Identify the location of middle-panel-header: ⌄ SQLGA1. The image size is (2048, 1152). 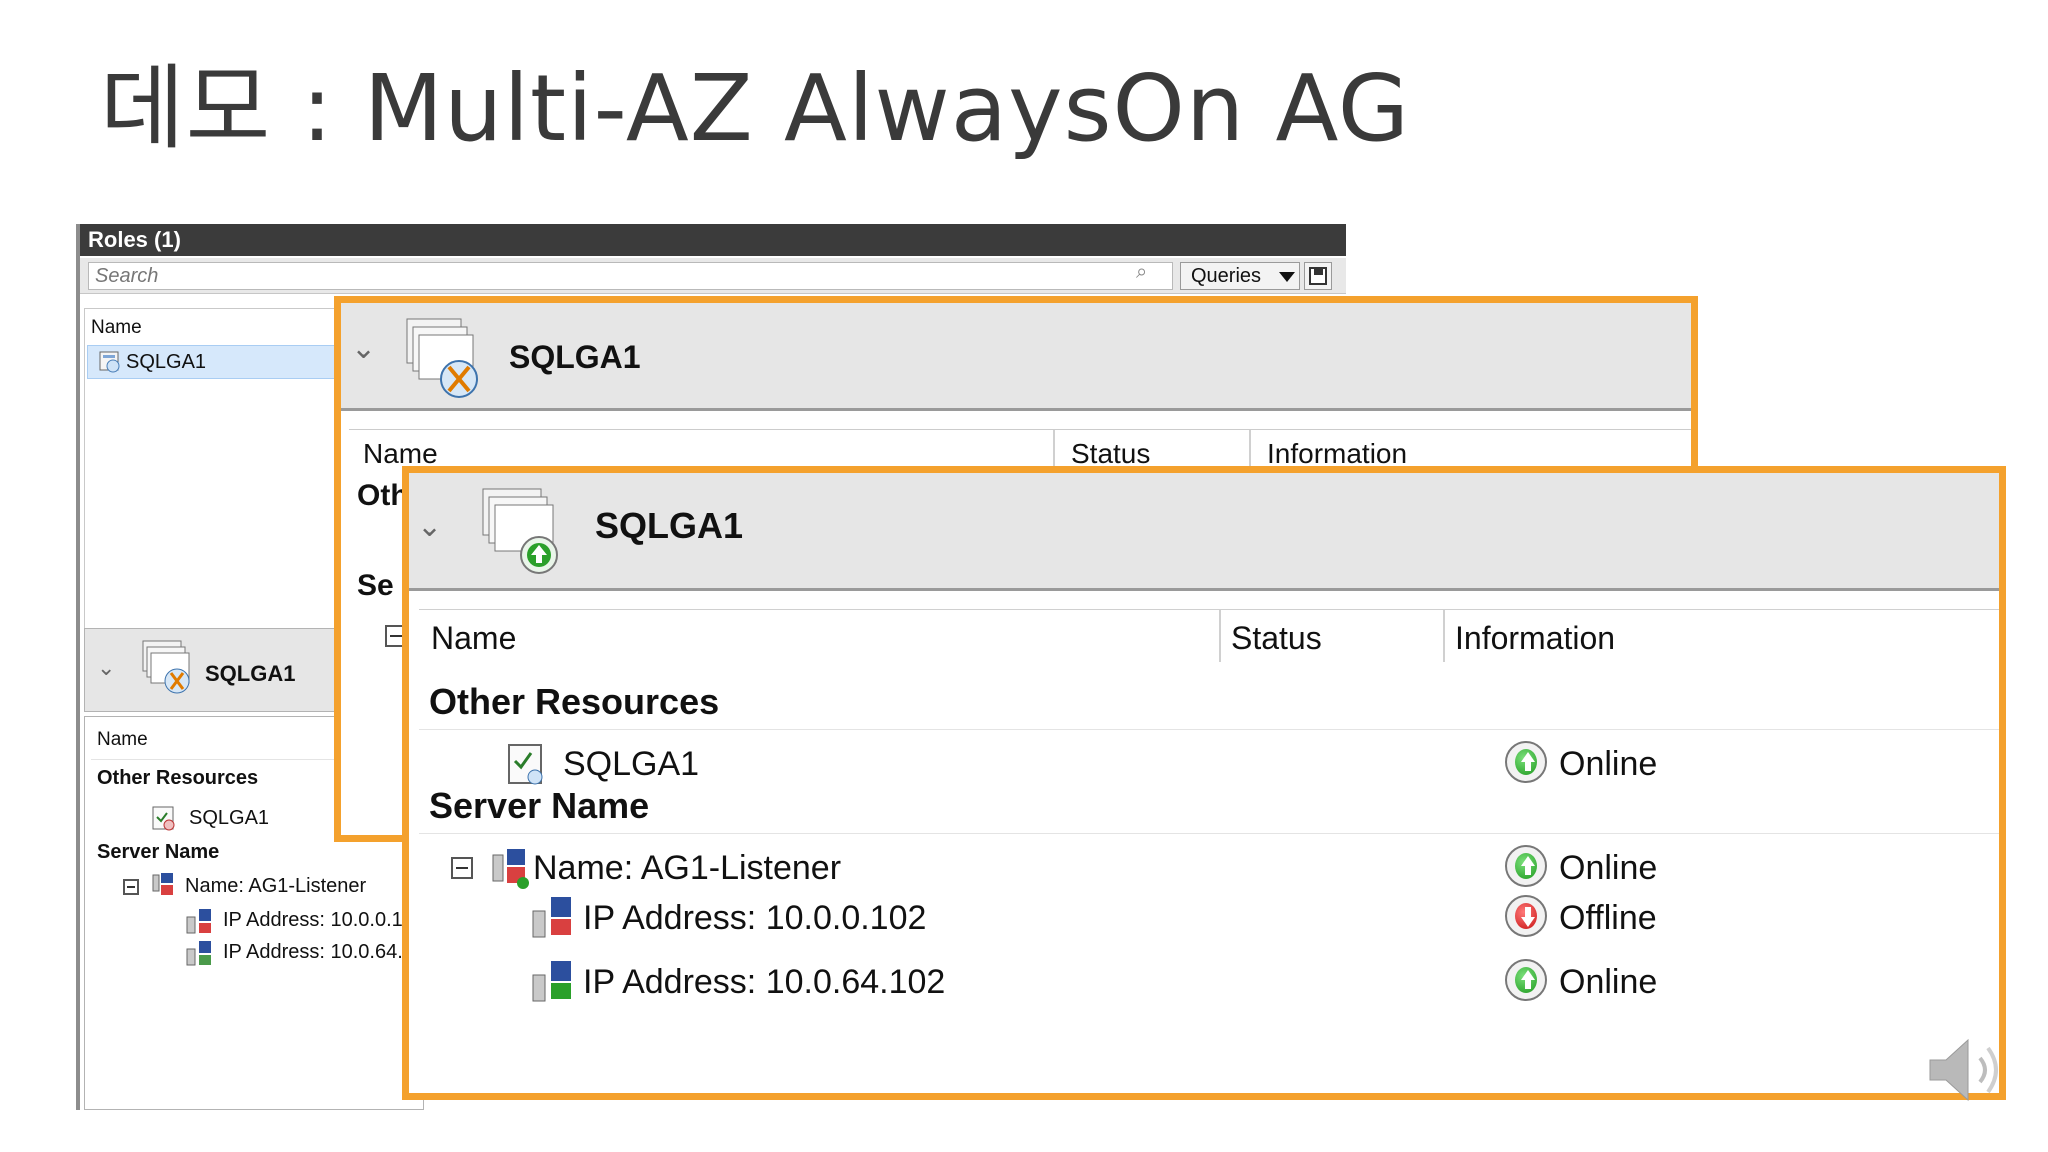
(1016, 357).